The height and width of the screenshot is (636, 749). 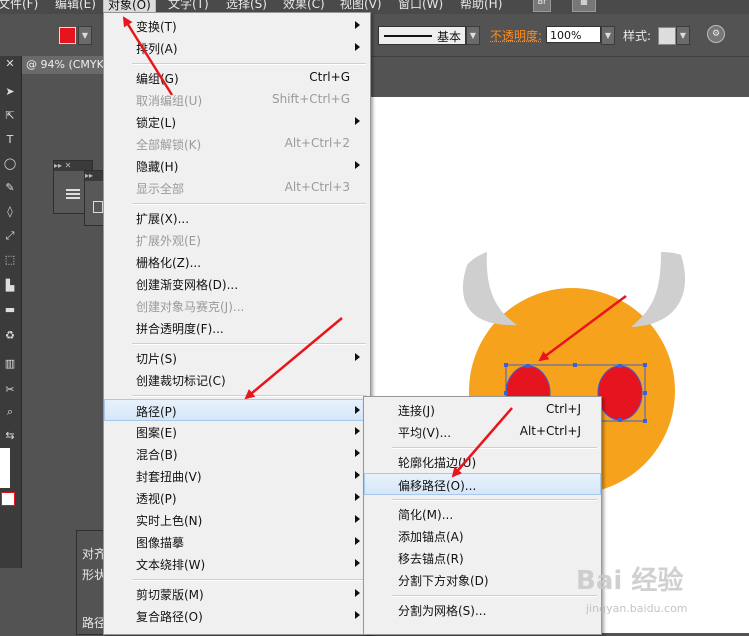 I want to click on arrow-to-offset-path, so click(x=482, y=442).